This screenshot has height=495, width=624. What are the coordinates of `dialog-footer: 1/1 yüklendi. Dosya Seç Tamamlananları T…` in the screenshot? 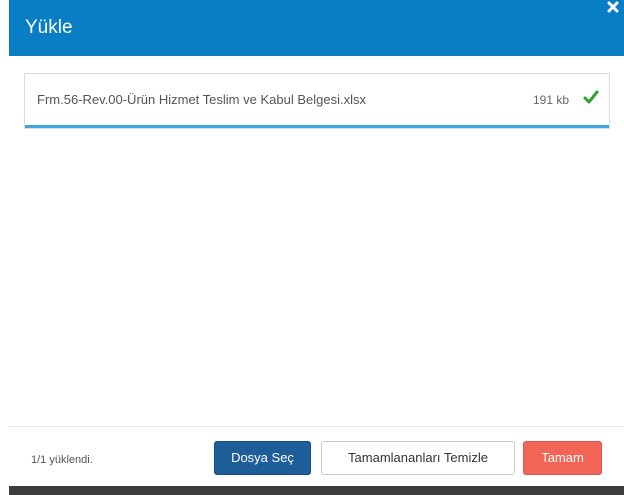 It's located at (316, 456).